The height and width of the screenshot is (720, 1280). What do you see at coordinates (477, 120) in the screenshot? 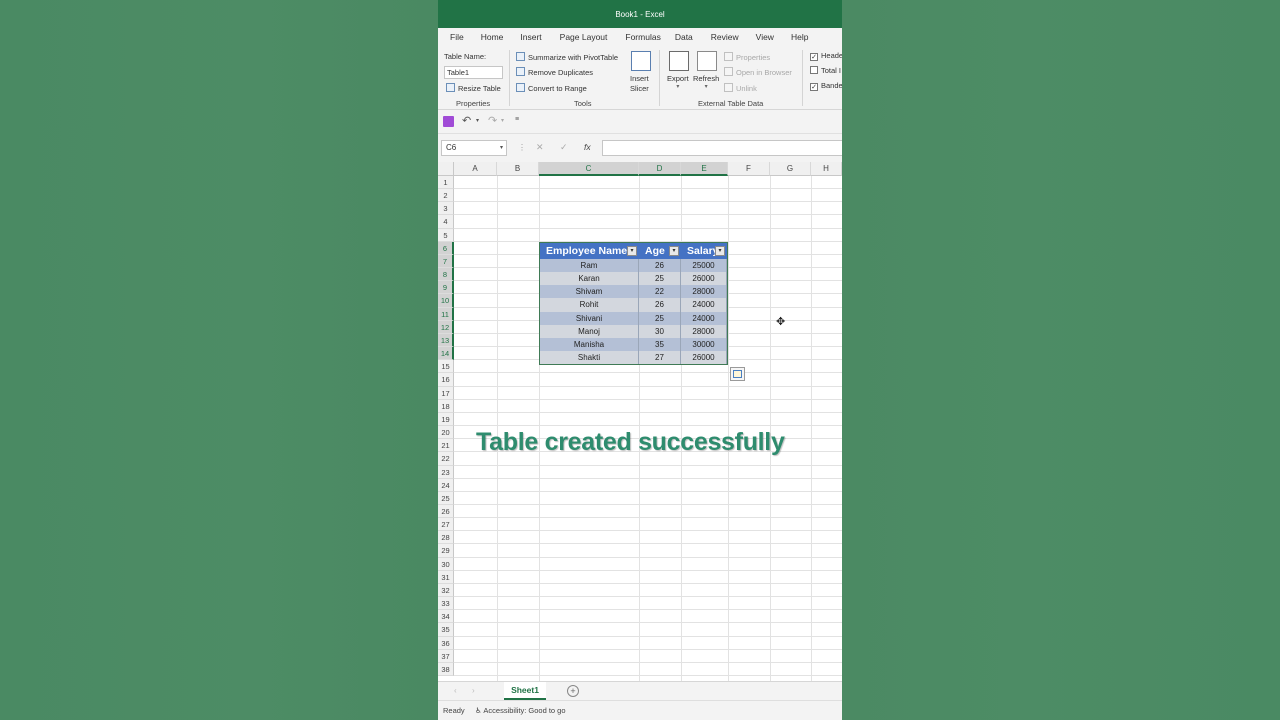
I see `undo-dropdown-icon: ▾` at bounding box center [477, 120].